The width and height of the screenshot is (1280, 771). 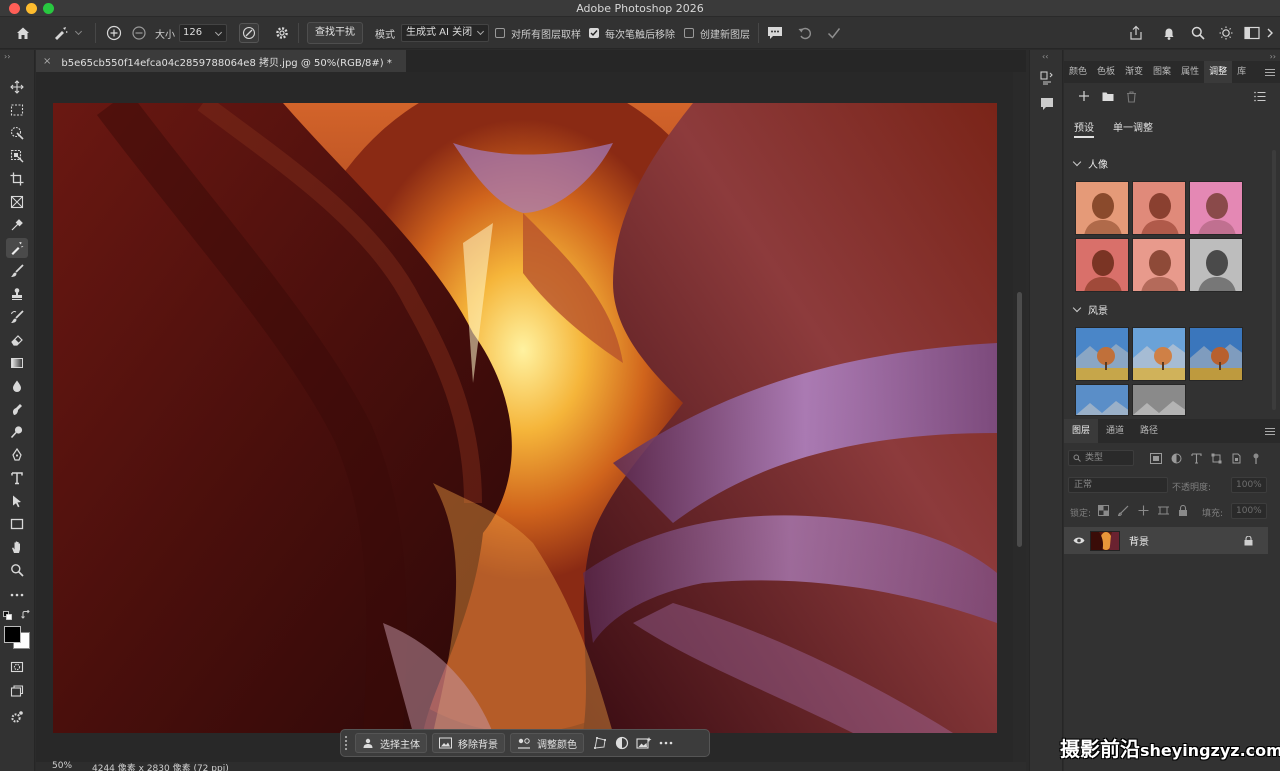 What do you see at coordinates (834, 33) in the screenshot?
I see `commit-button` at bounding box center [834, 33].